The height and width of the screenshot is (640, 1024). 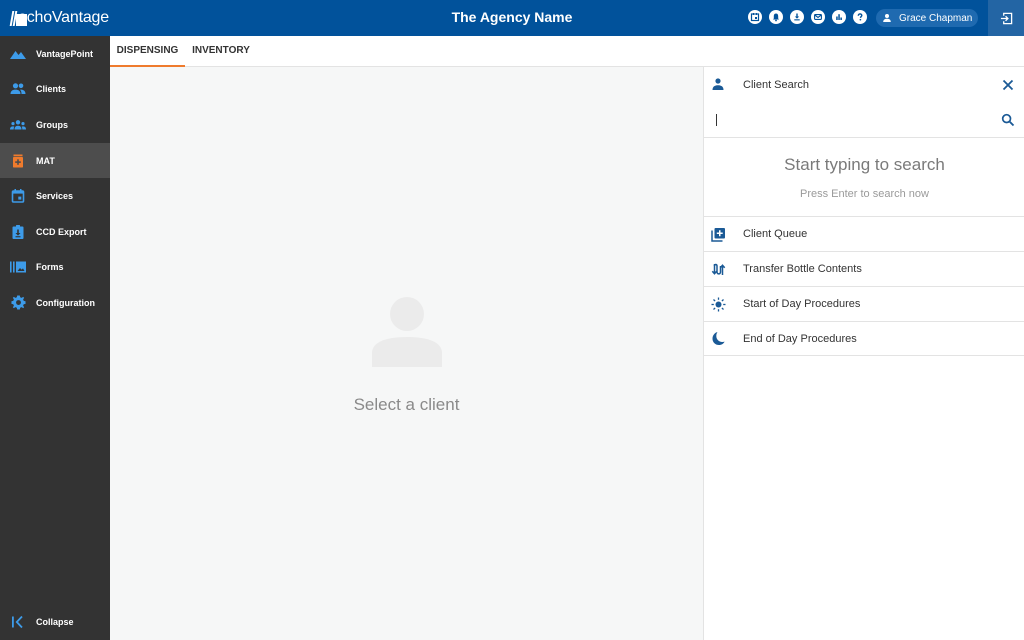 I want to click on sidebar-item-label: CCD Export, so click(x=61, y=231).